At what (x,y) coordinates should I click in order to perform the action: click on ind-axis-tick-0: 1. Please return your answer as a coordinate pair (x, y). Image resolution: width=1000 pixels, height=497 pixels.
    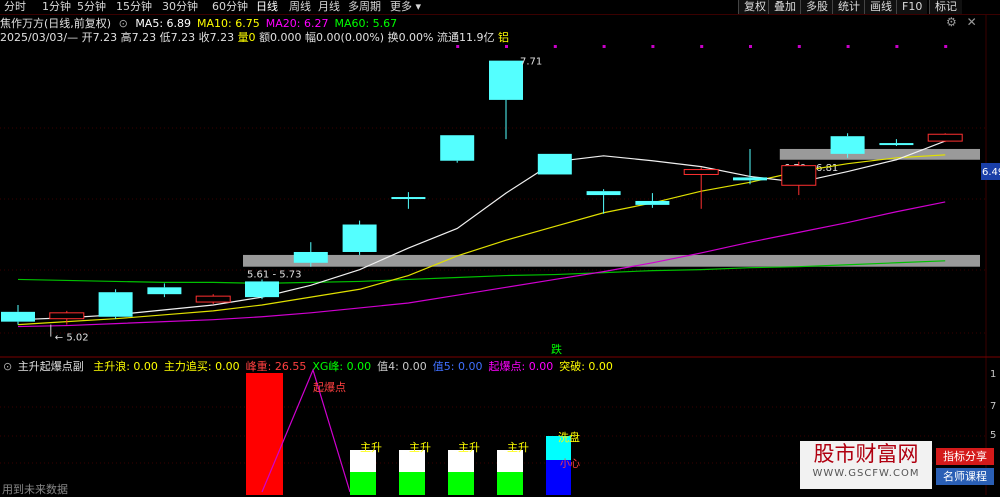
    Looking at the image, I should click on (993, 374).